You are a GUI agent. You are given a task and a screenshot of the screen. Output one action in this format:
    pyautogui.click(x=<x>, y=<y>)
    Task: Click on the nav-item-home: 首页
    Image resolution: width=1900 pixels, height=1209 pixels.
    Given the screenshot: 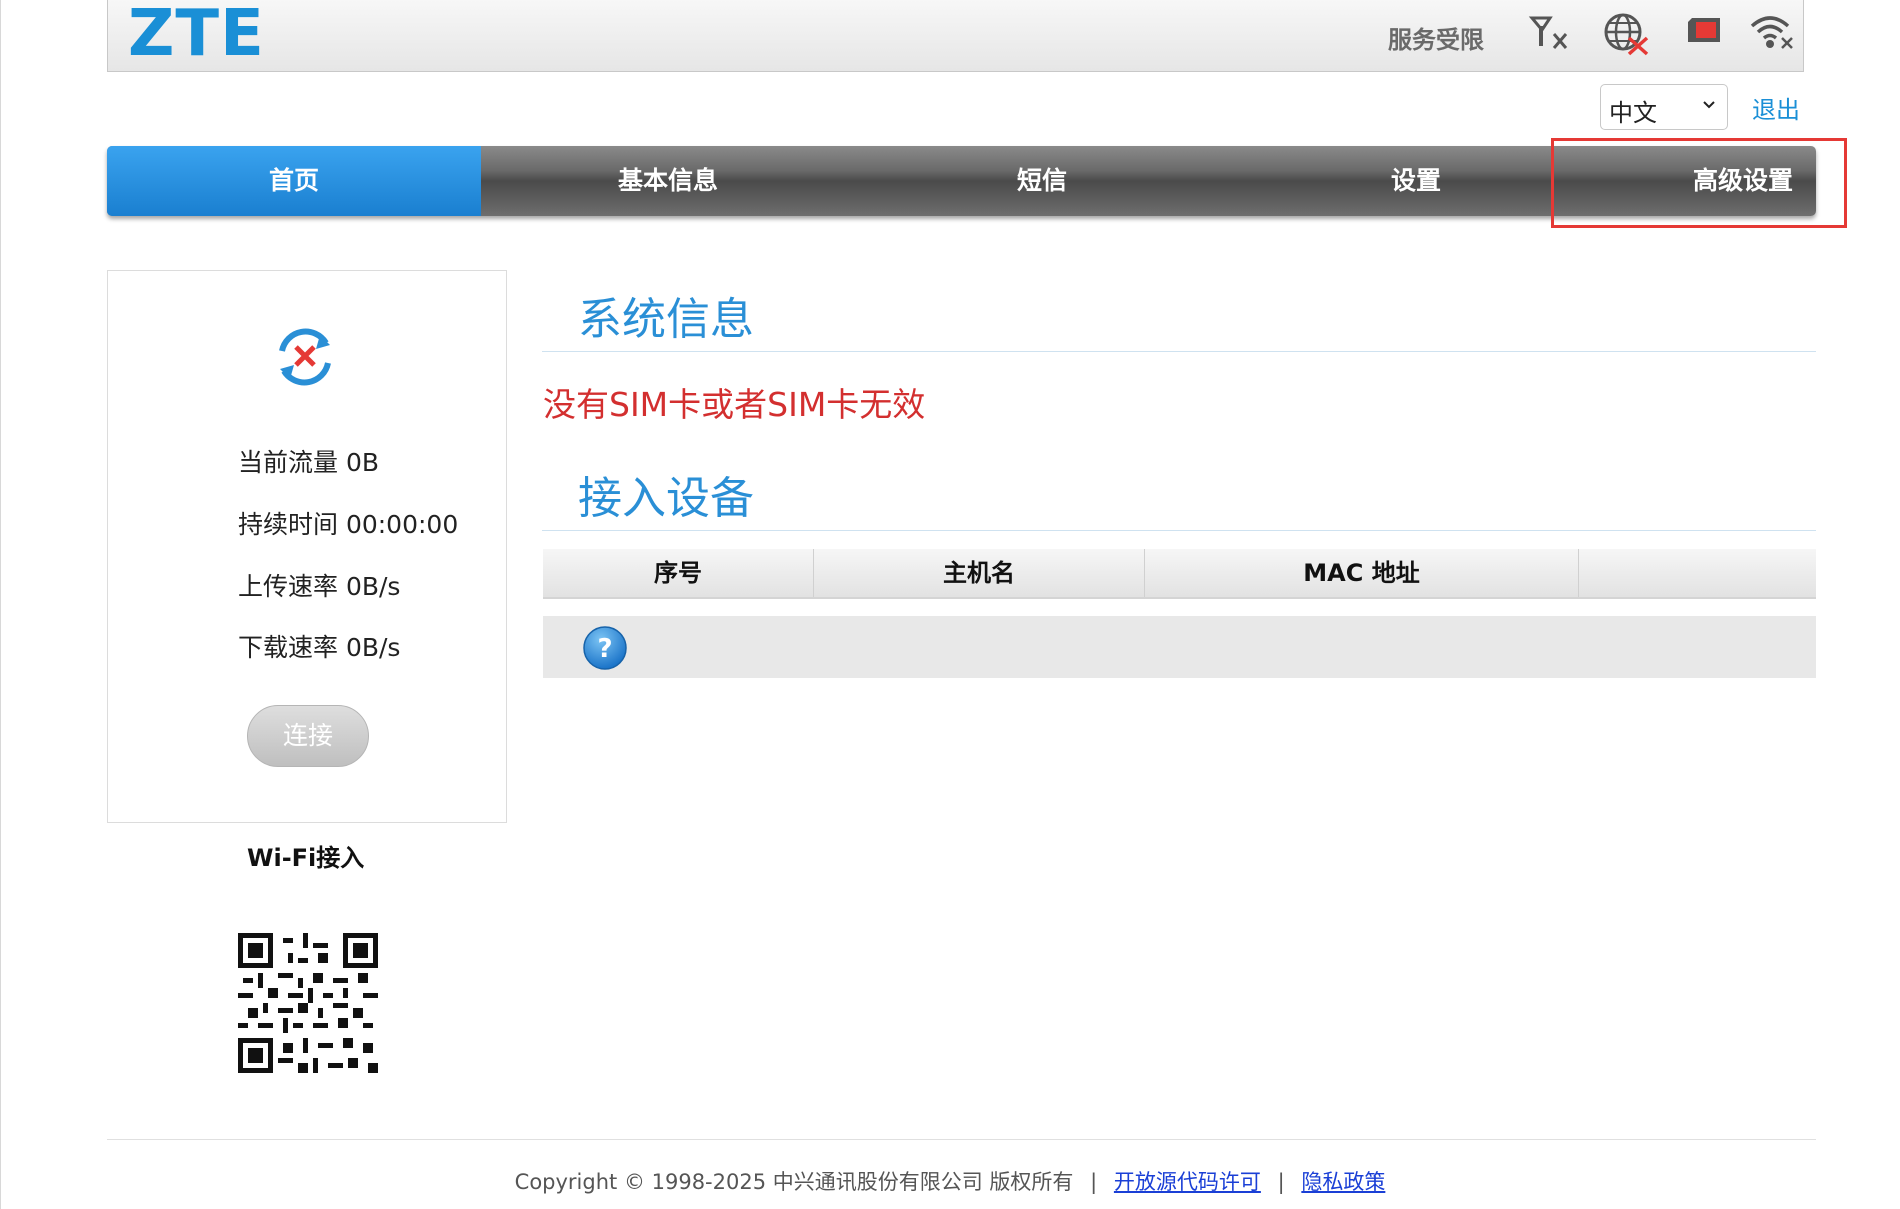 What is the action you would take?
    pyautogui.click(x=294, y=181)
    